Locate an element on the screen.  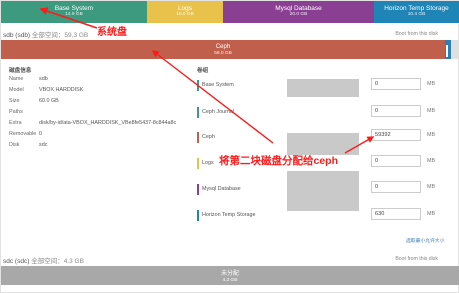
sdc-unallocated-bar: 未分配 4.3 GB is located at coordinates (230, 275).